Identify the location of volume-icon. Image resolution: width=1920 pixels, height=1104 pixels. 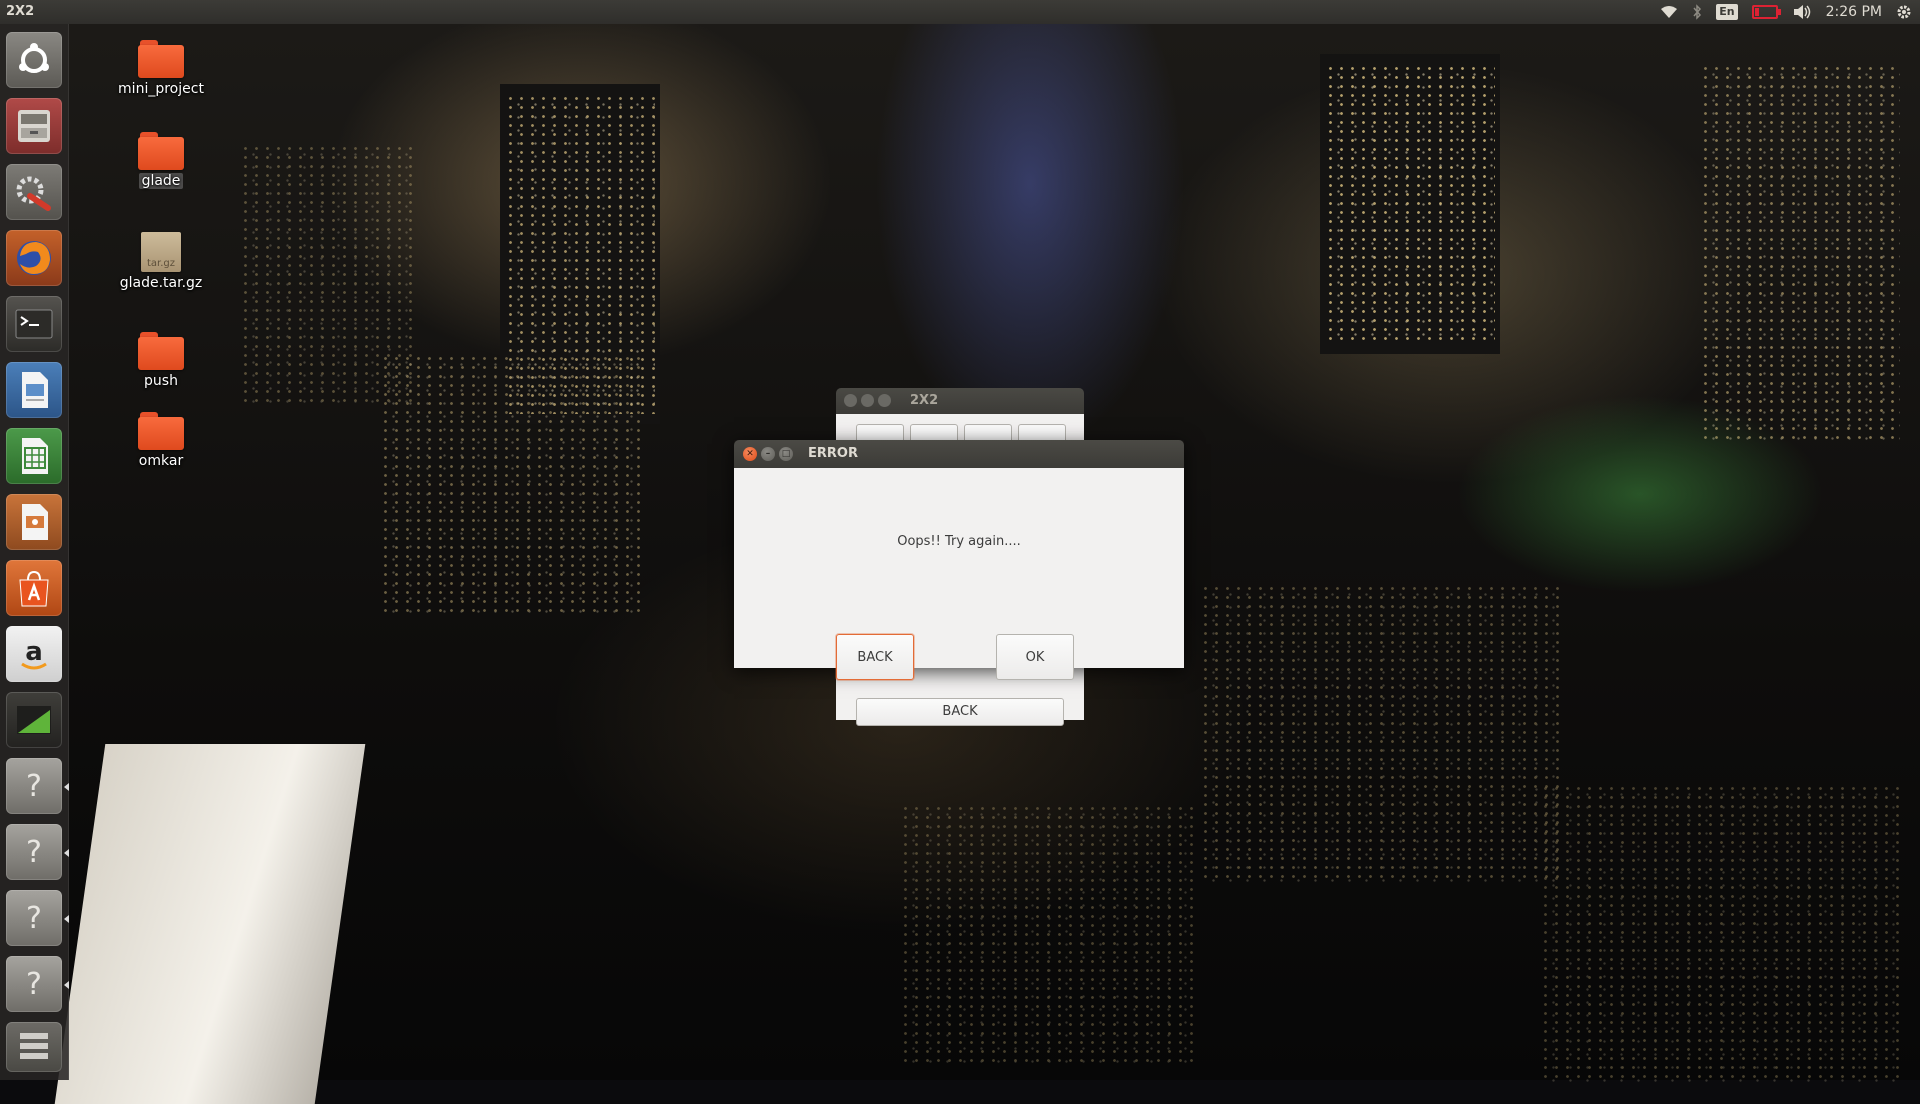
(1802, 12).